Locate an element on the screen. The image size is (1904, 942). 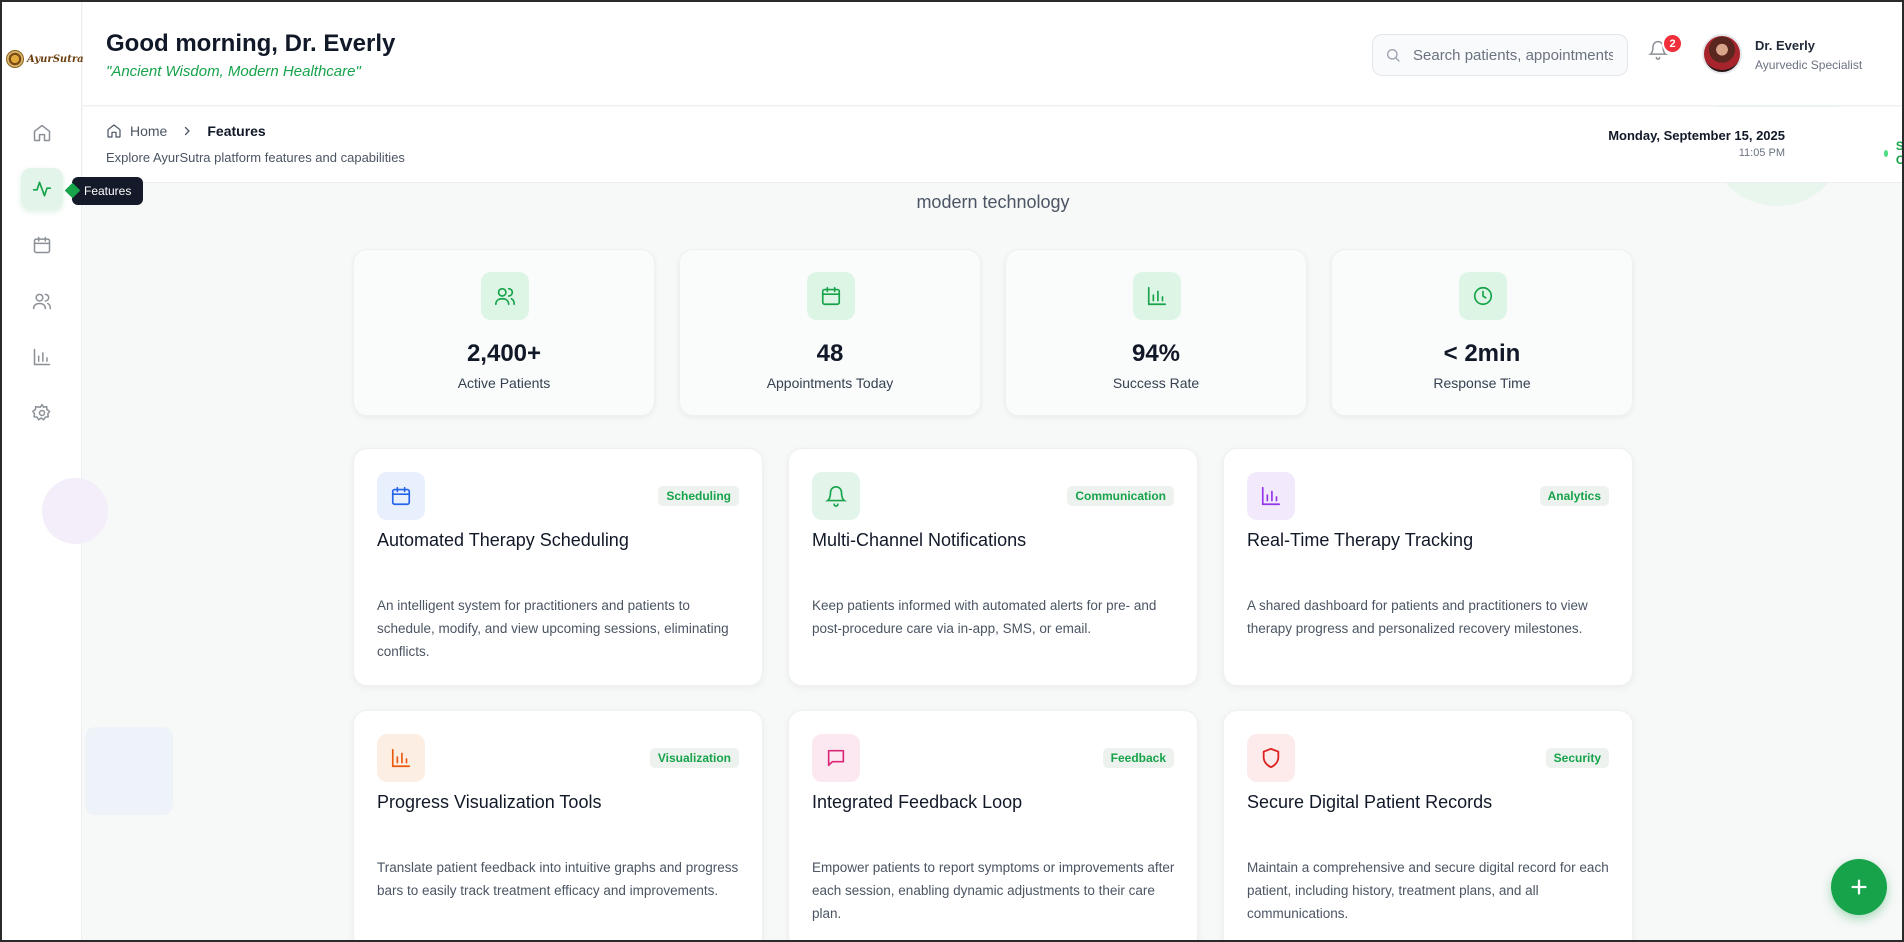
stat-value: 48 is located at coordinates (830, 353).